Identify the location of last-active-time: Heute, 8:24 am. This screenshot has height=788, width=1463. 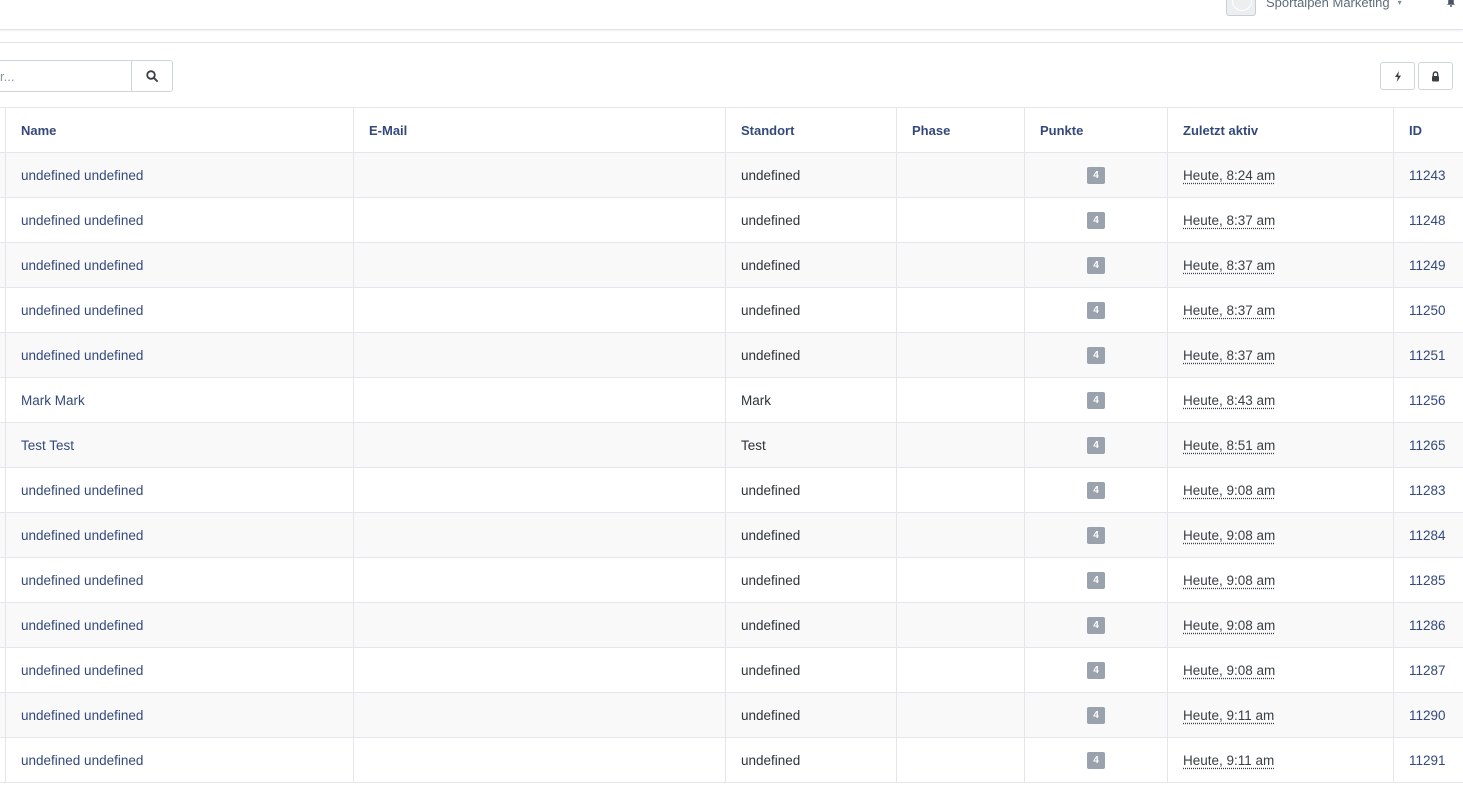
(1229, 175).